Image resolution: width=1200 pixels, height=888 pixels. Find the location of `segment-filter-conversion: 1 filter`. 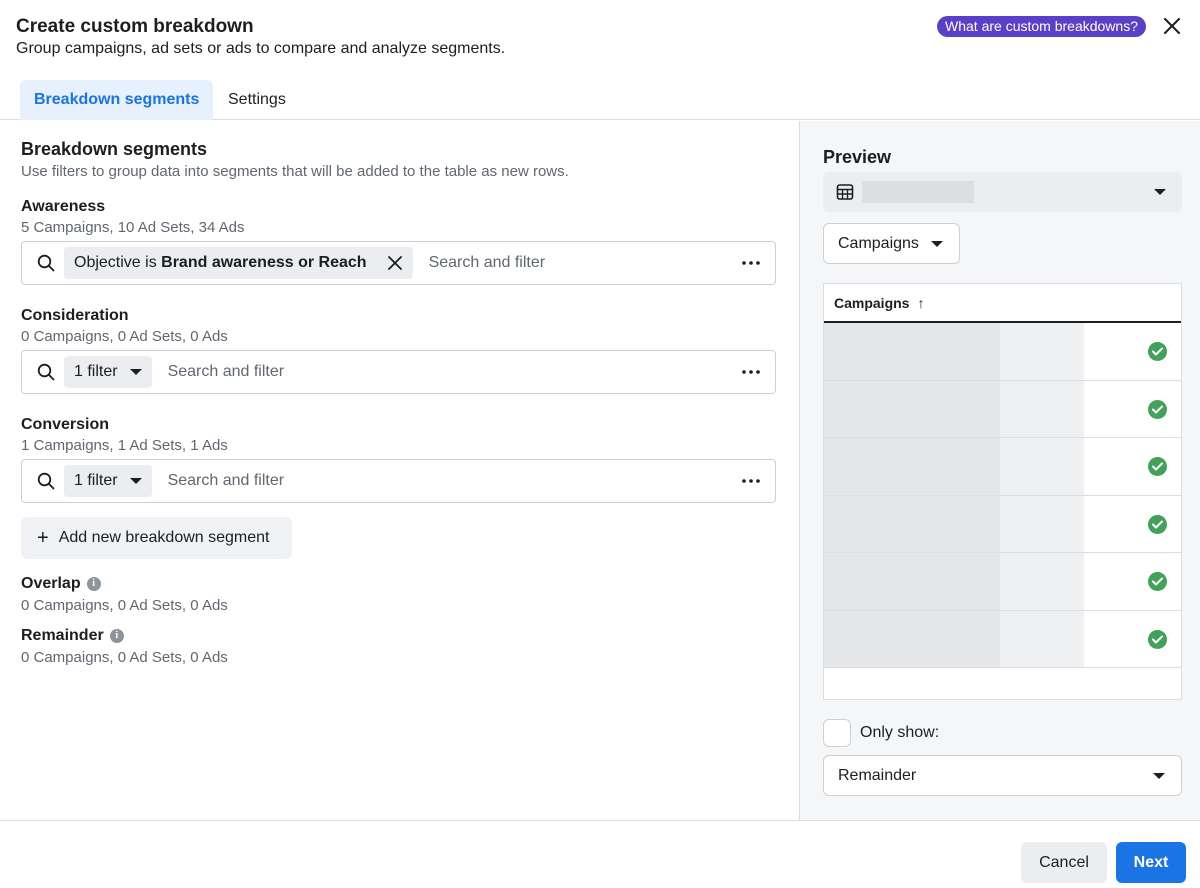

segment-filter-conversion: 1 filter is located at coordinates (398, 481).